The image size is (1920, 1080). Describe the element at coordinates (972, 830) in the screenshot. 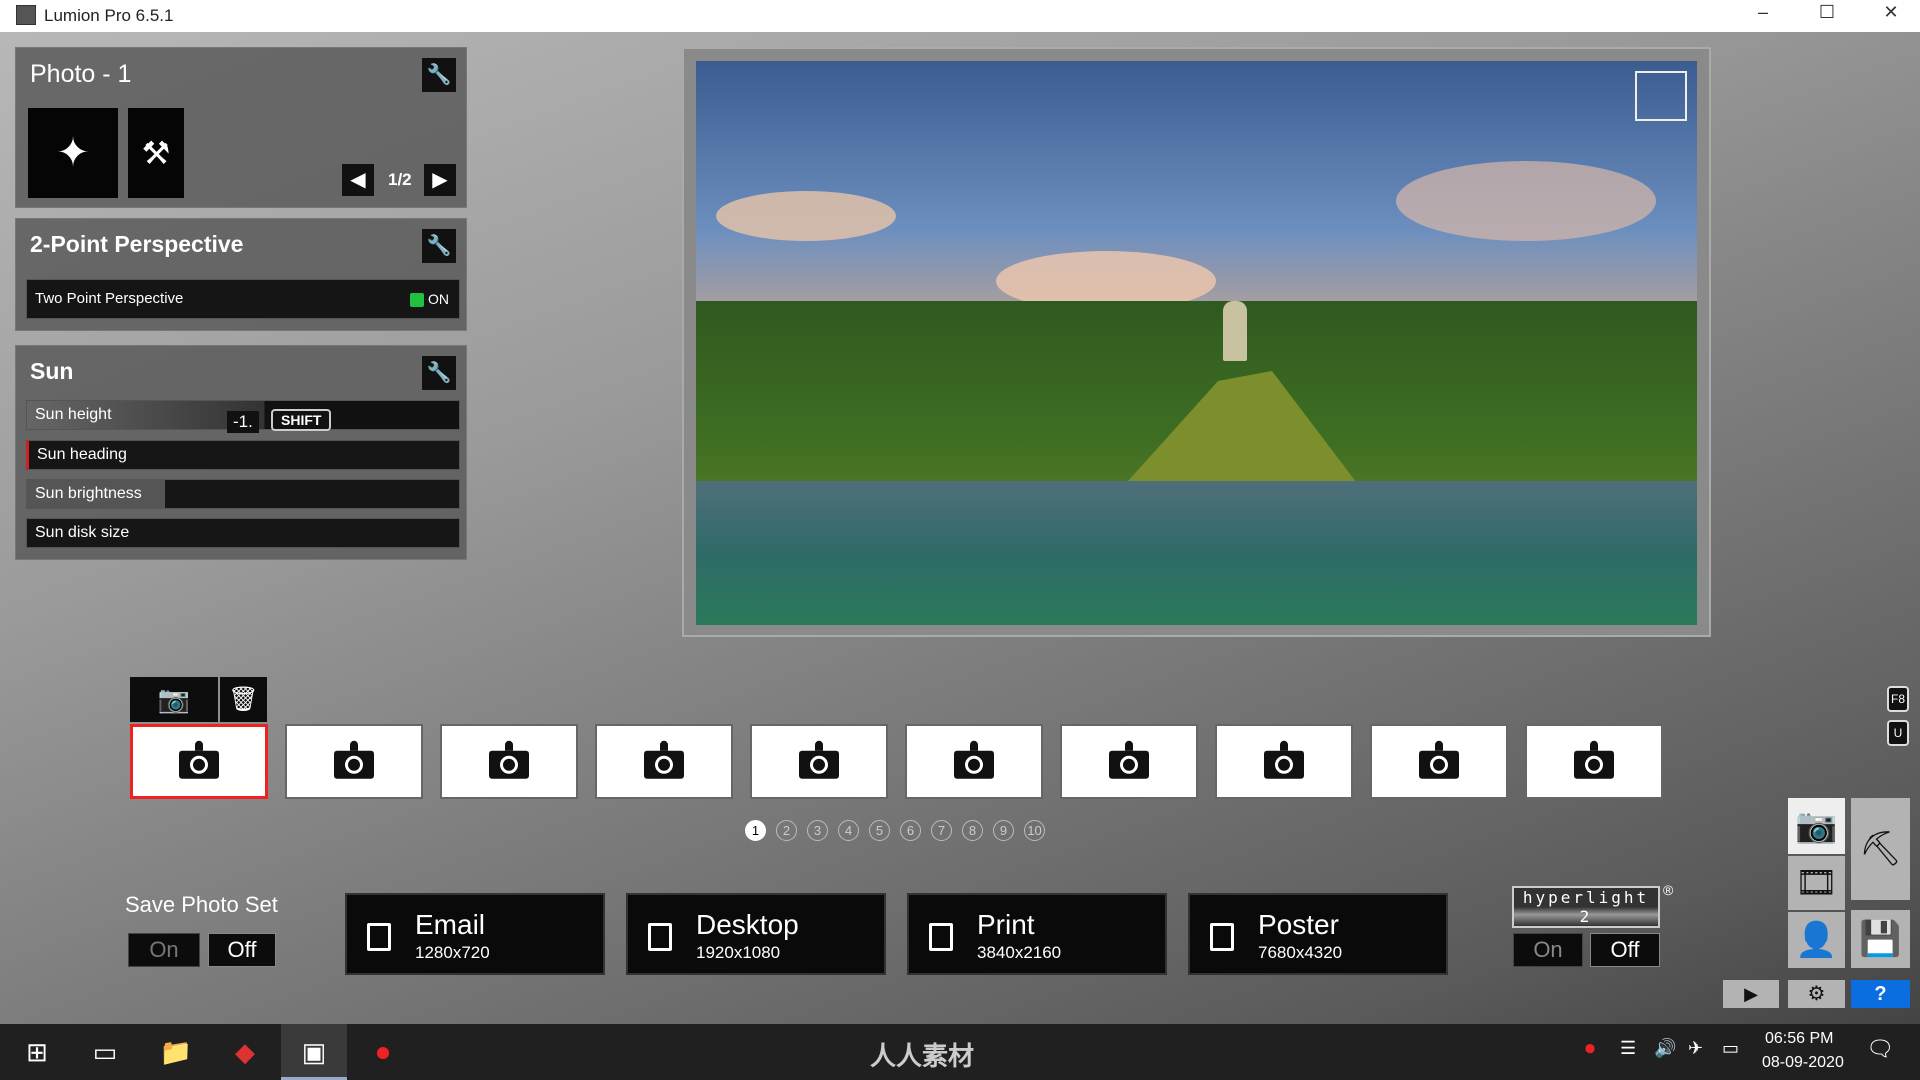

I see `page-dot: 8` at that location.